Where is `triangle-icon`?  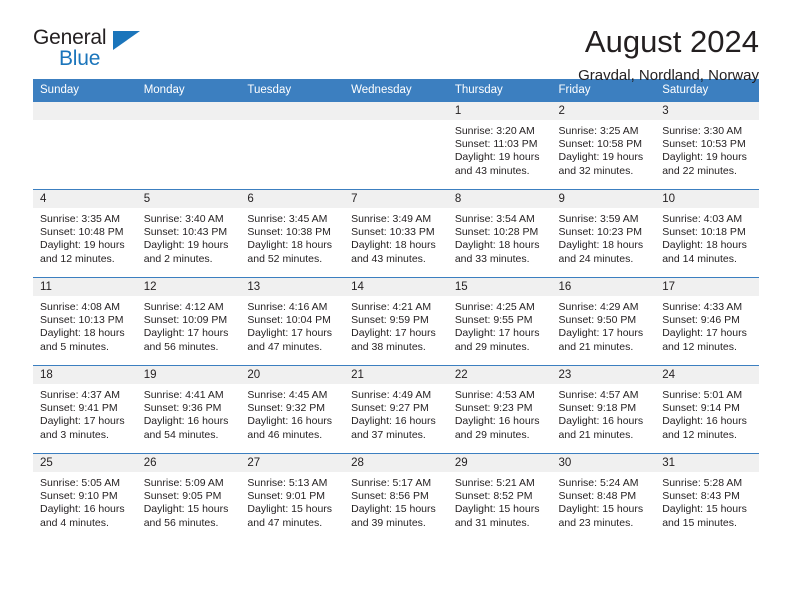 triangle-icon is located at coordinates (126, 40).